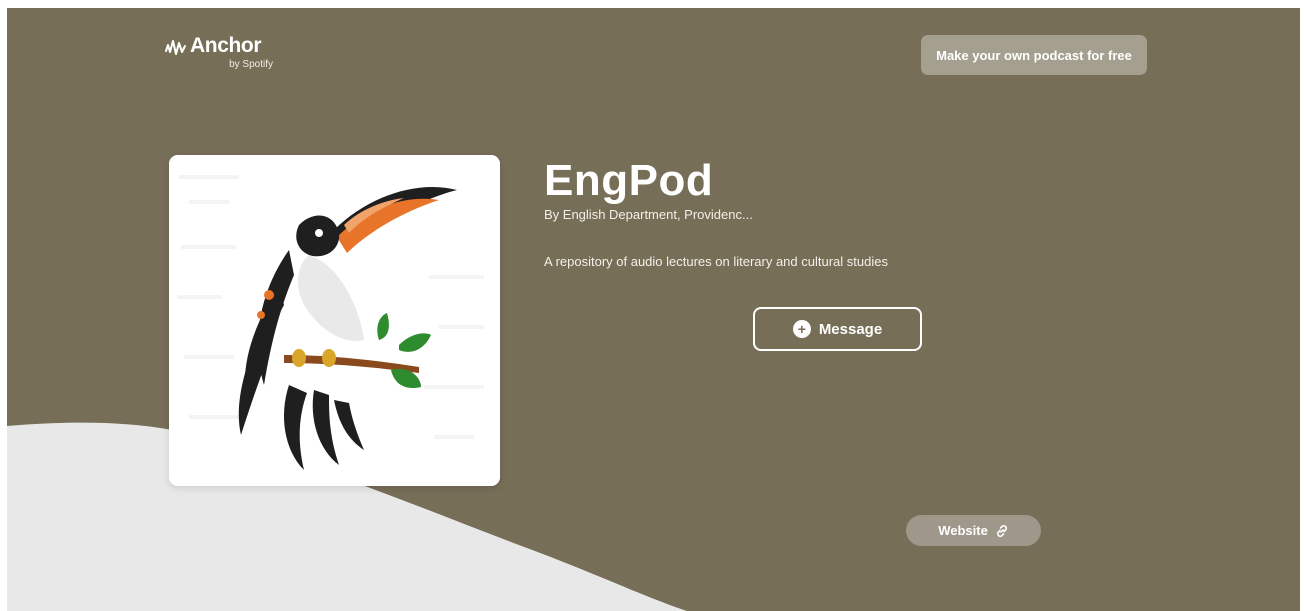 The image size is (1304, 611). I want to click on brand-tagline: by Spotify, so click(251, 64).